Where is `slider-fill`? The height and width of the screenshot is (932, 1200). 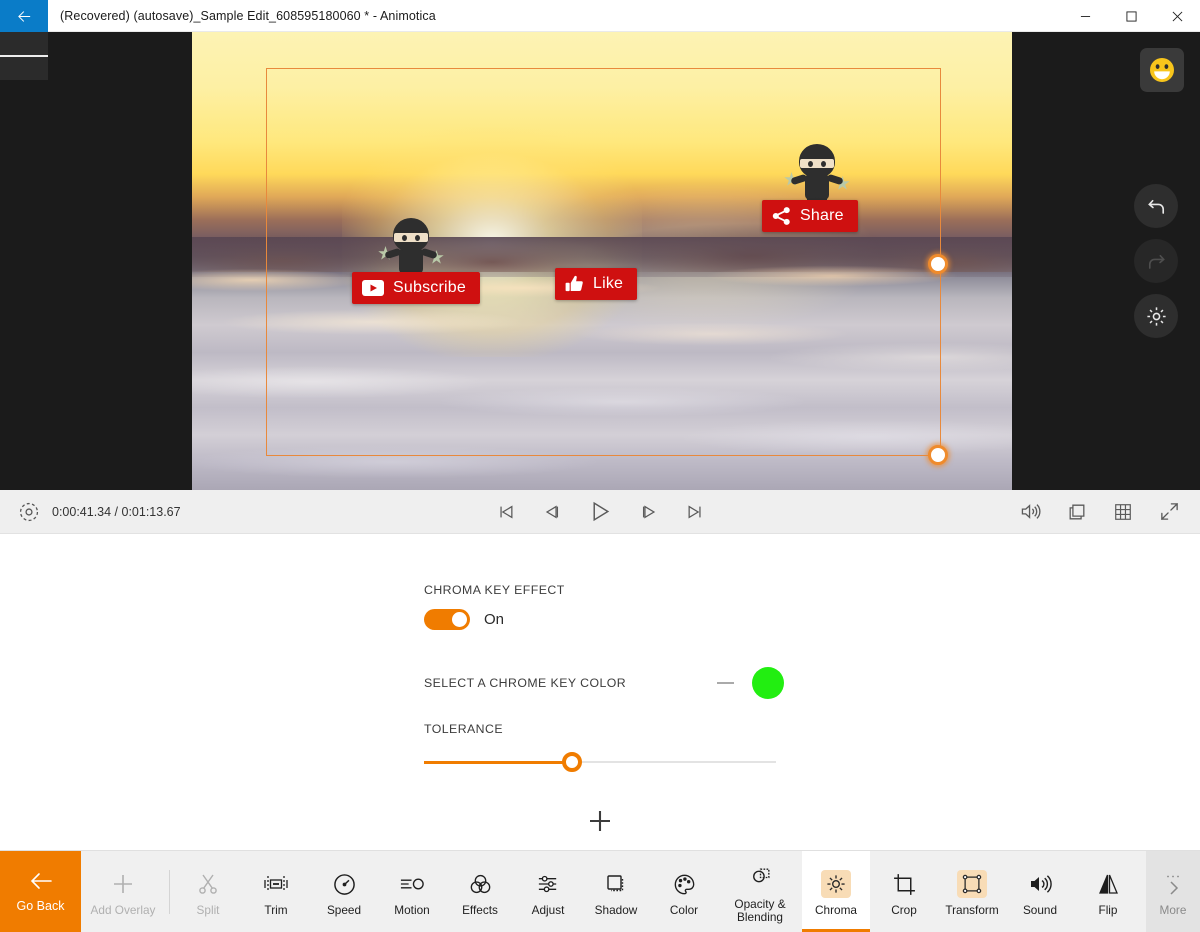 slider-fill is located at coordinates (498, 762).